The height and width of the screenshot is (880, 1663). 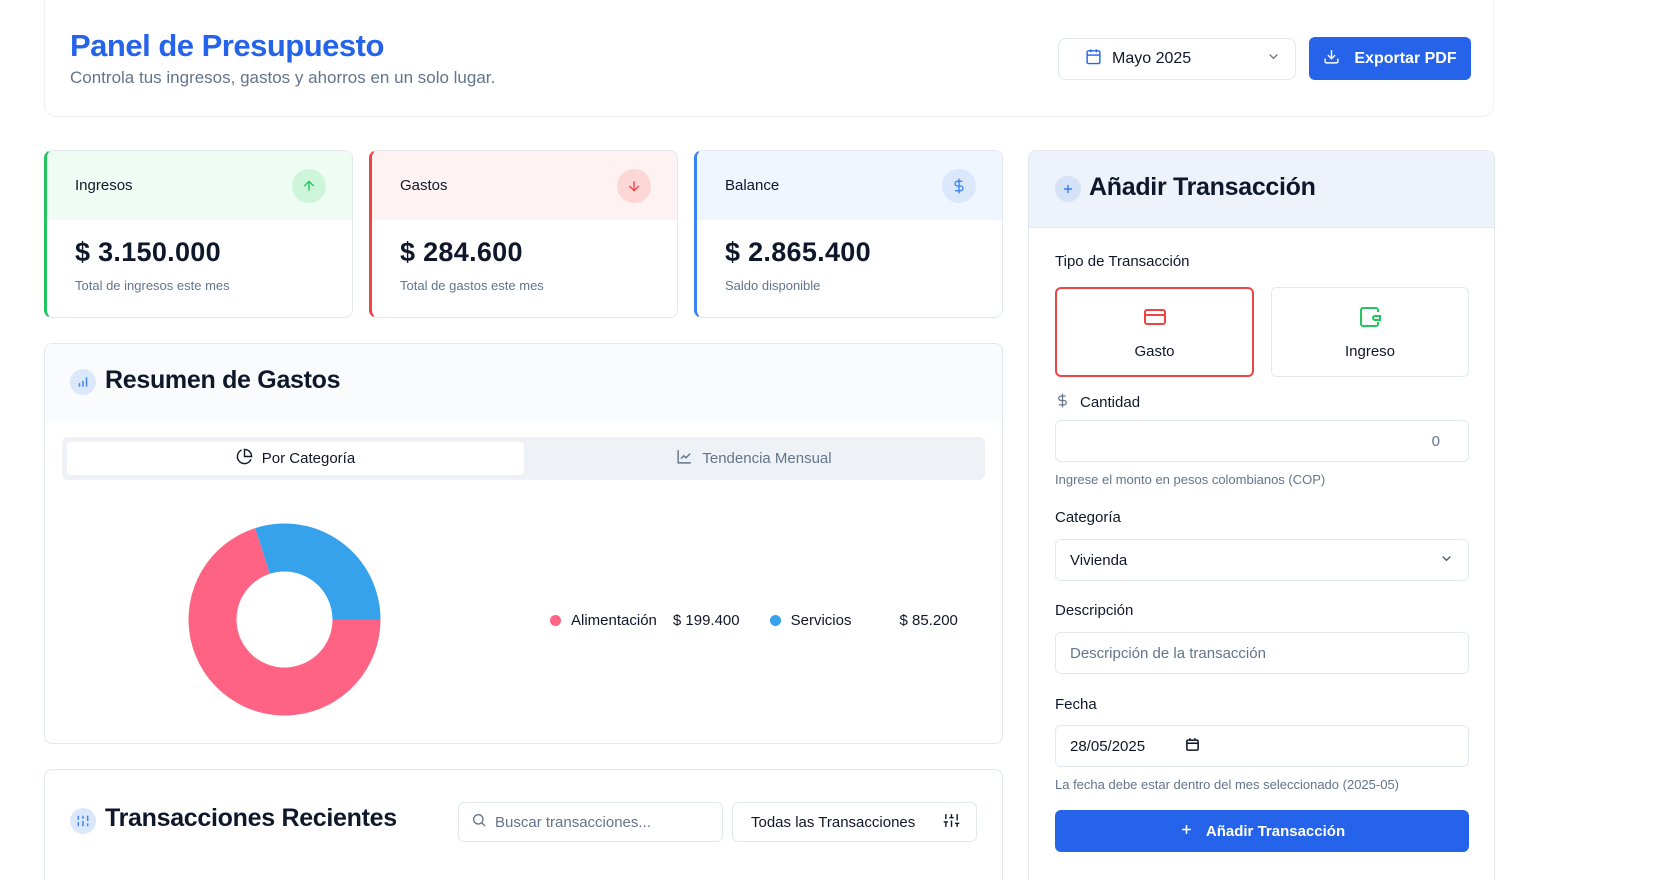 I want to click on amount-label-row: Cantidad, so click(x=1097, y=402).